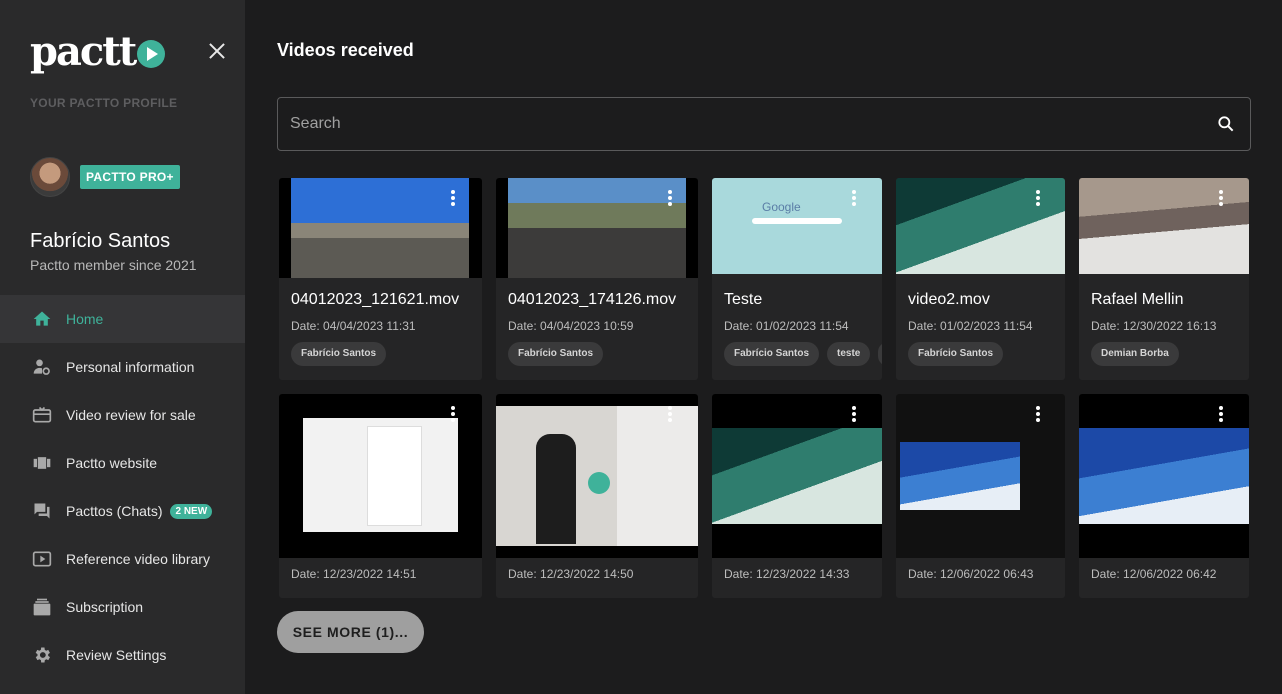 This screenshot has height=694, width=1282. I want to click on sidebar-item-label: Review Settings, so click(116, 655).